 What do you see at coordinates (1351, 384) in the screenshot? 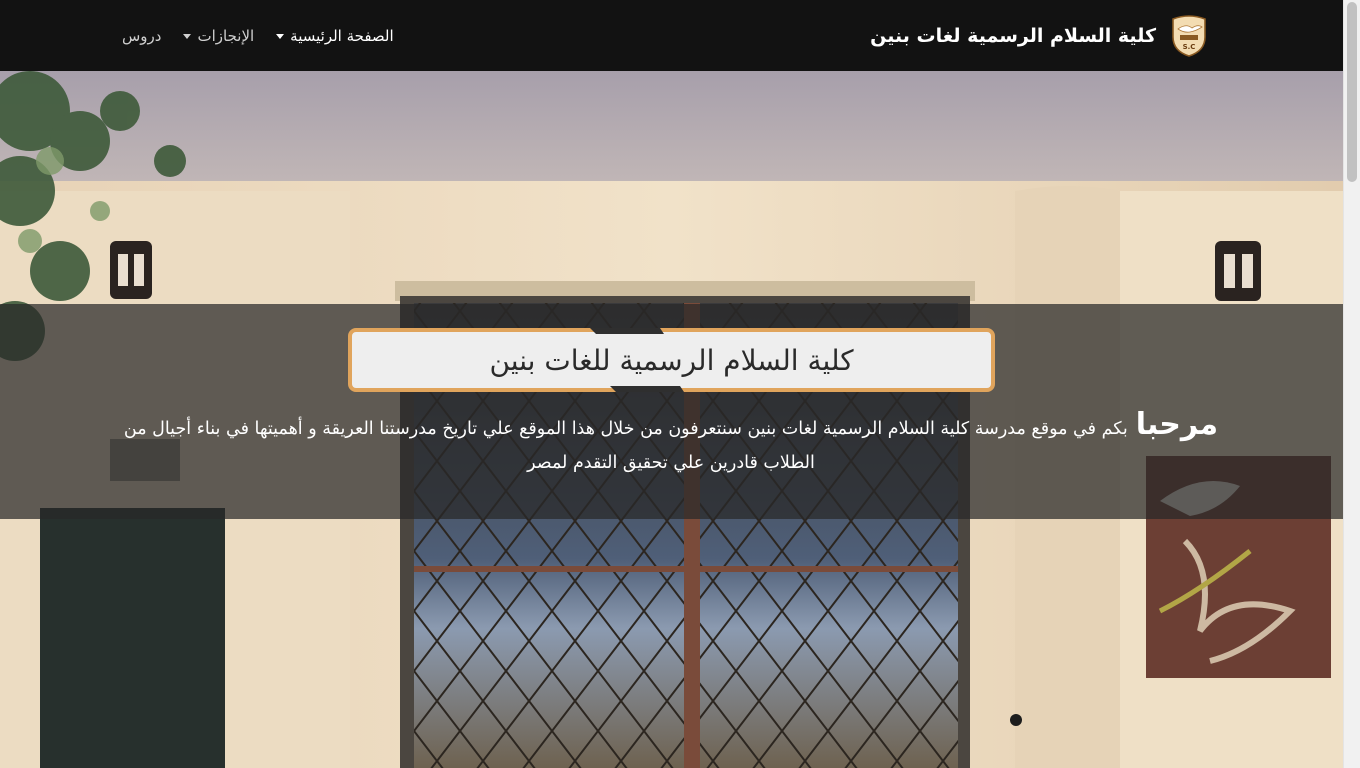
I see `page-scrollbar` at bounding box center [1351, 384].